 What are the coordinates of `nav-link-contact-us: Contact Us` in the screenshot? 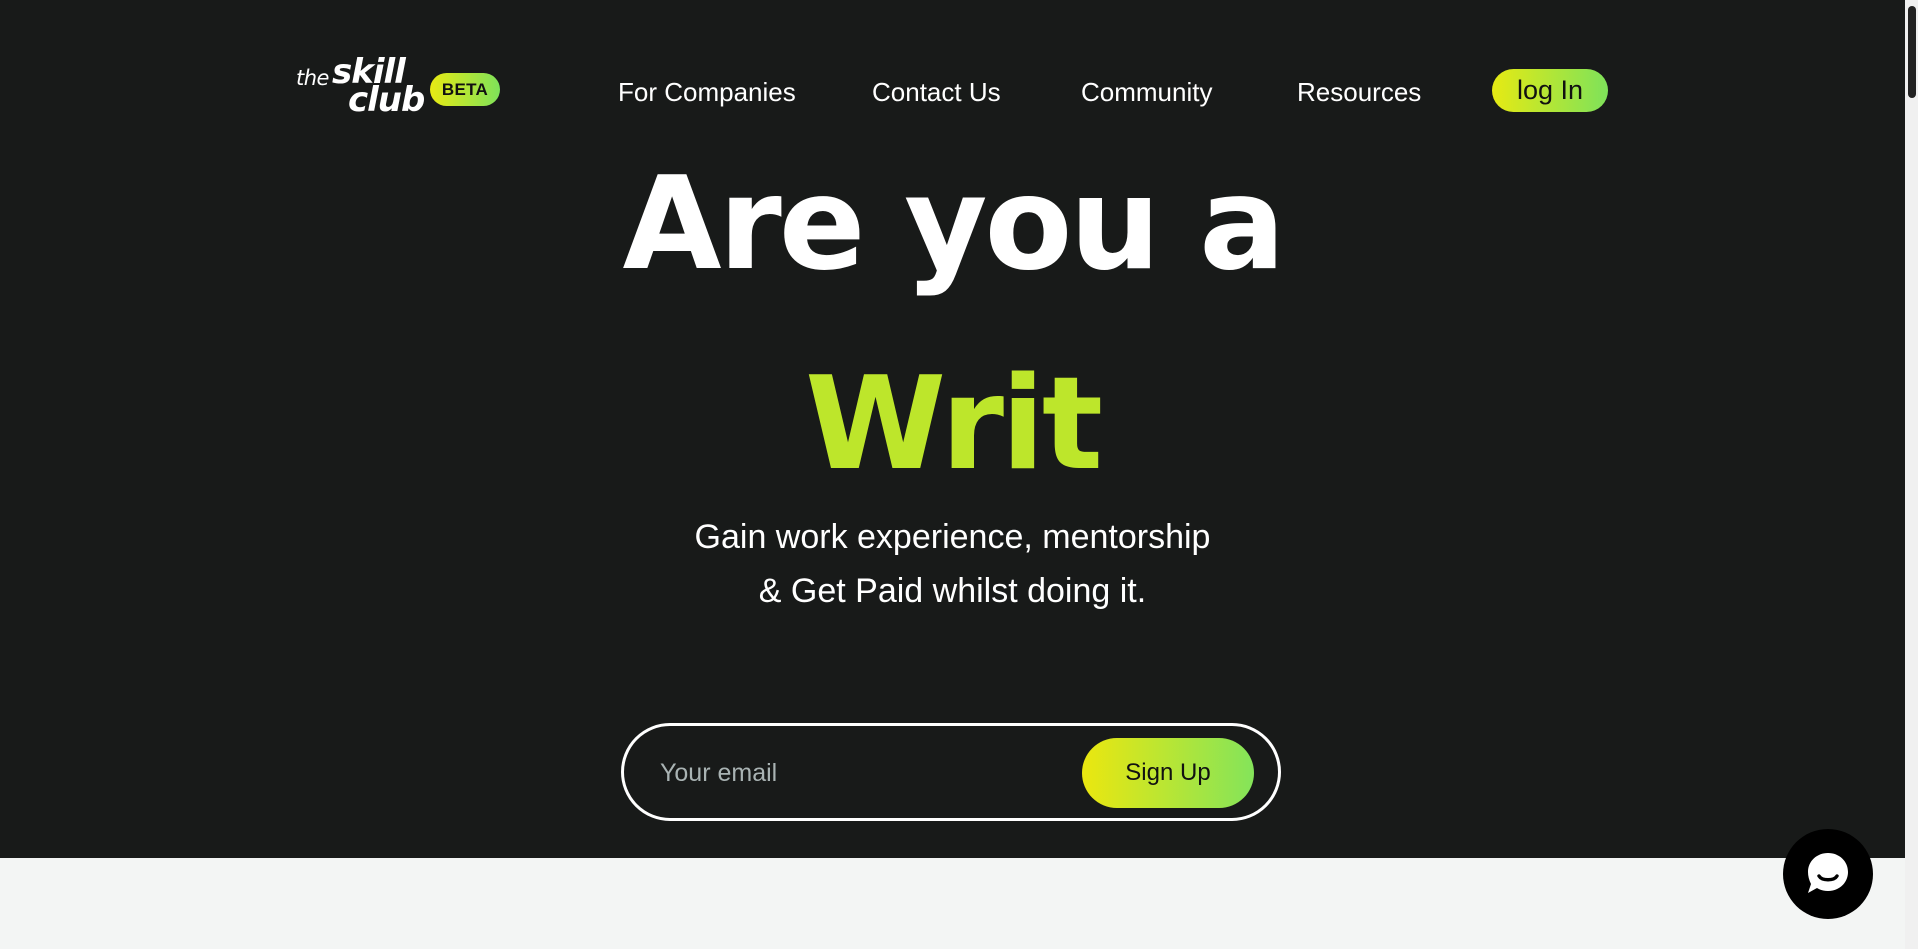 It's located at (936, 92).